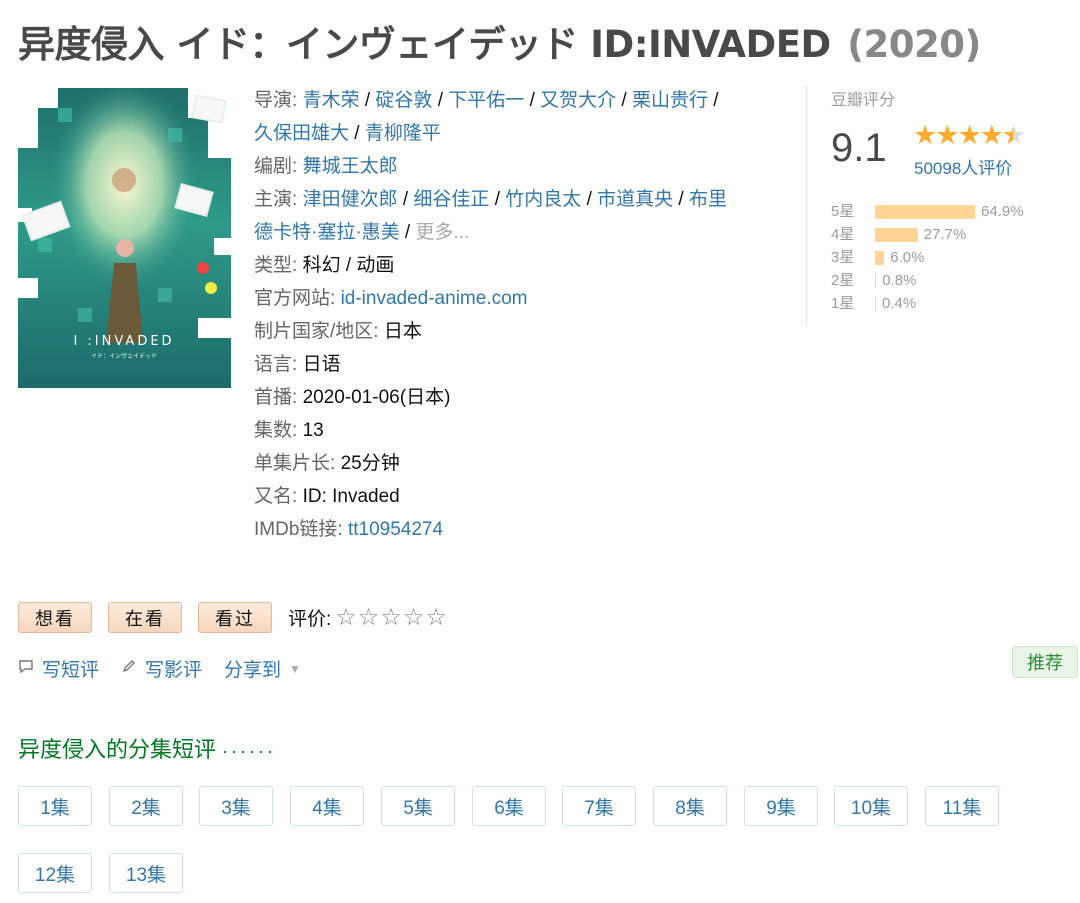  What do you see at coordinates (451, 199) in the screenshot?
I see `cast-link: 细谷佳正` at bounding box center [451, 199].